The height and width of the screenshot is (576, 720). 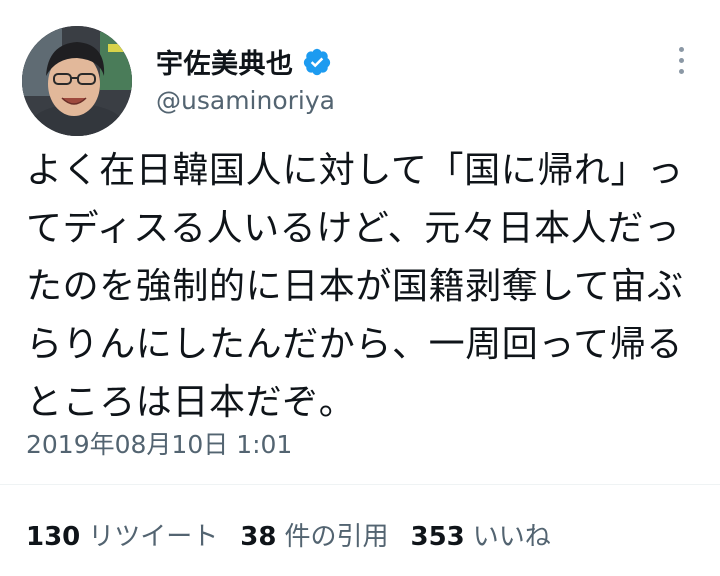 What do you see at coordinates (353, 228) in the screenshot?
I see `tweet-text-line: てディスる人いるけど、元々日本人だっ` at bounding box center [353, 228].